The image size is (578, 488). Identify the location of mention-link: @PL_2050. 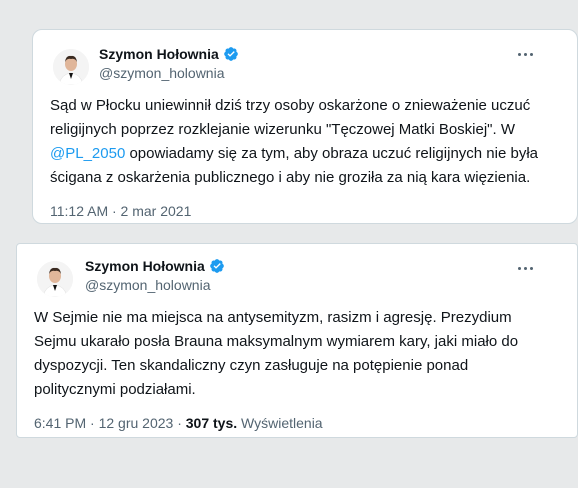
(87, 153).